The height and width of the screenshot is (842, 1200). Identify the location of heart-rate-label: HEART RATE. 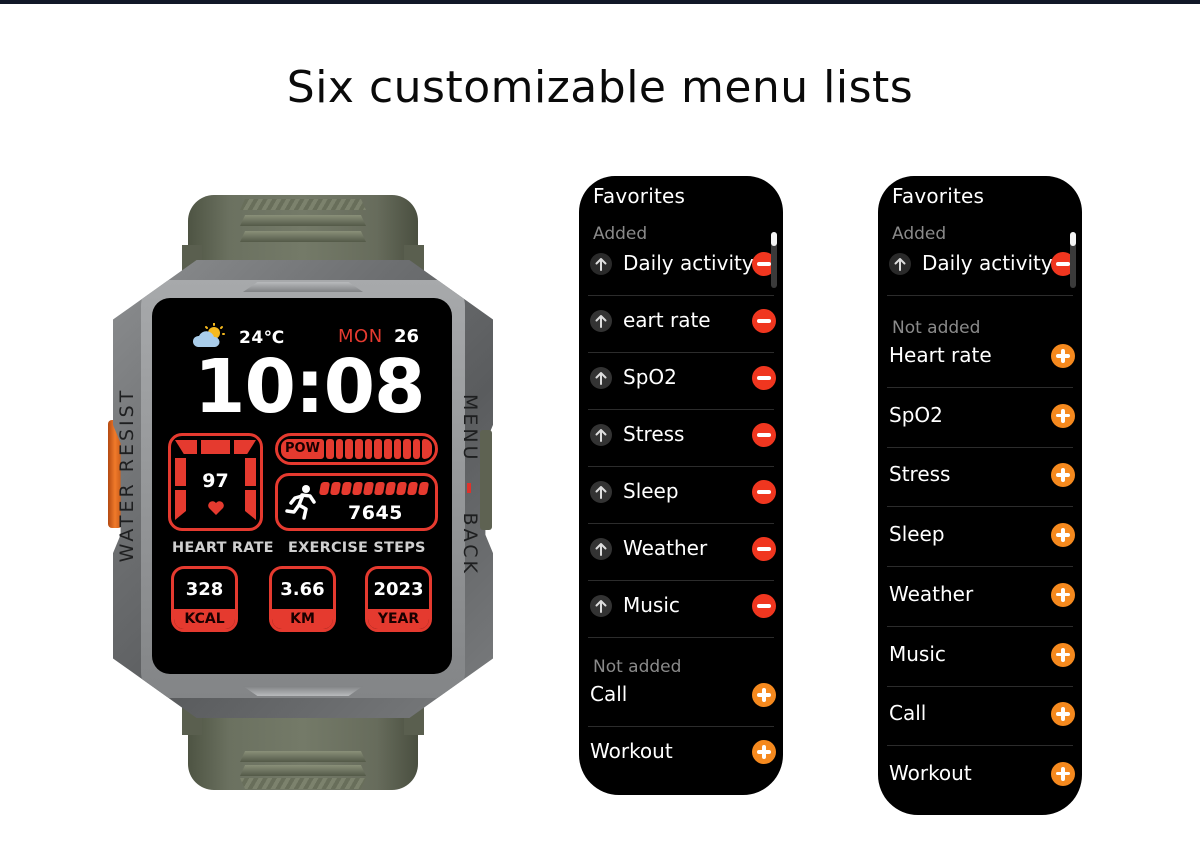
(223, 548).